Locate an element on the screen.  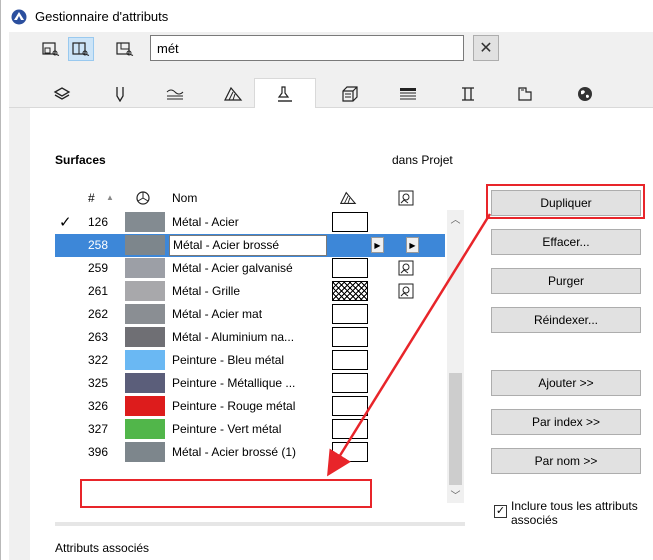
row-name-edit-field: Métal - Acier brossé is located at coordinates (248, 245).